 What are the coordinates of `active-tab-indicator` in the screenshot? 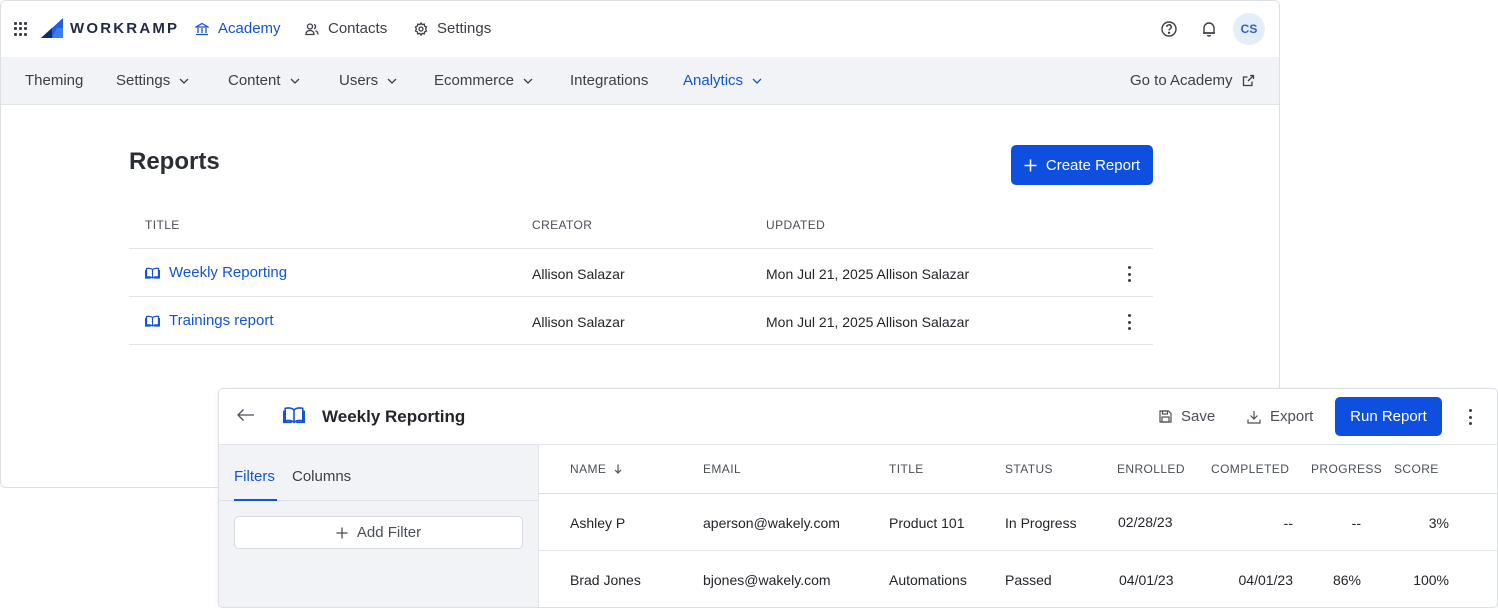 It's located at (255, 500).